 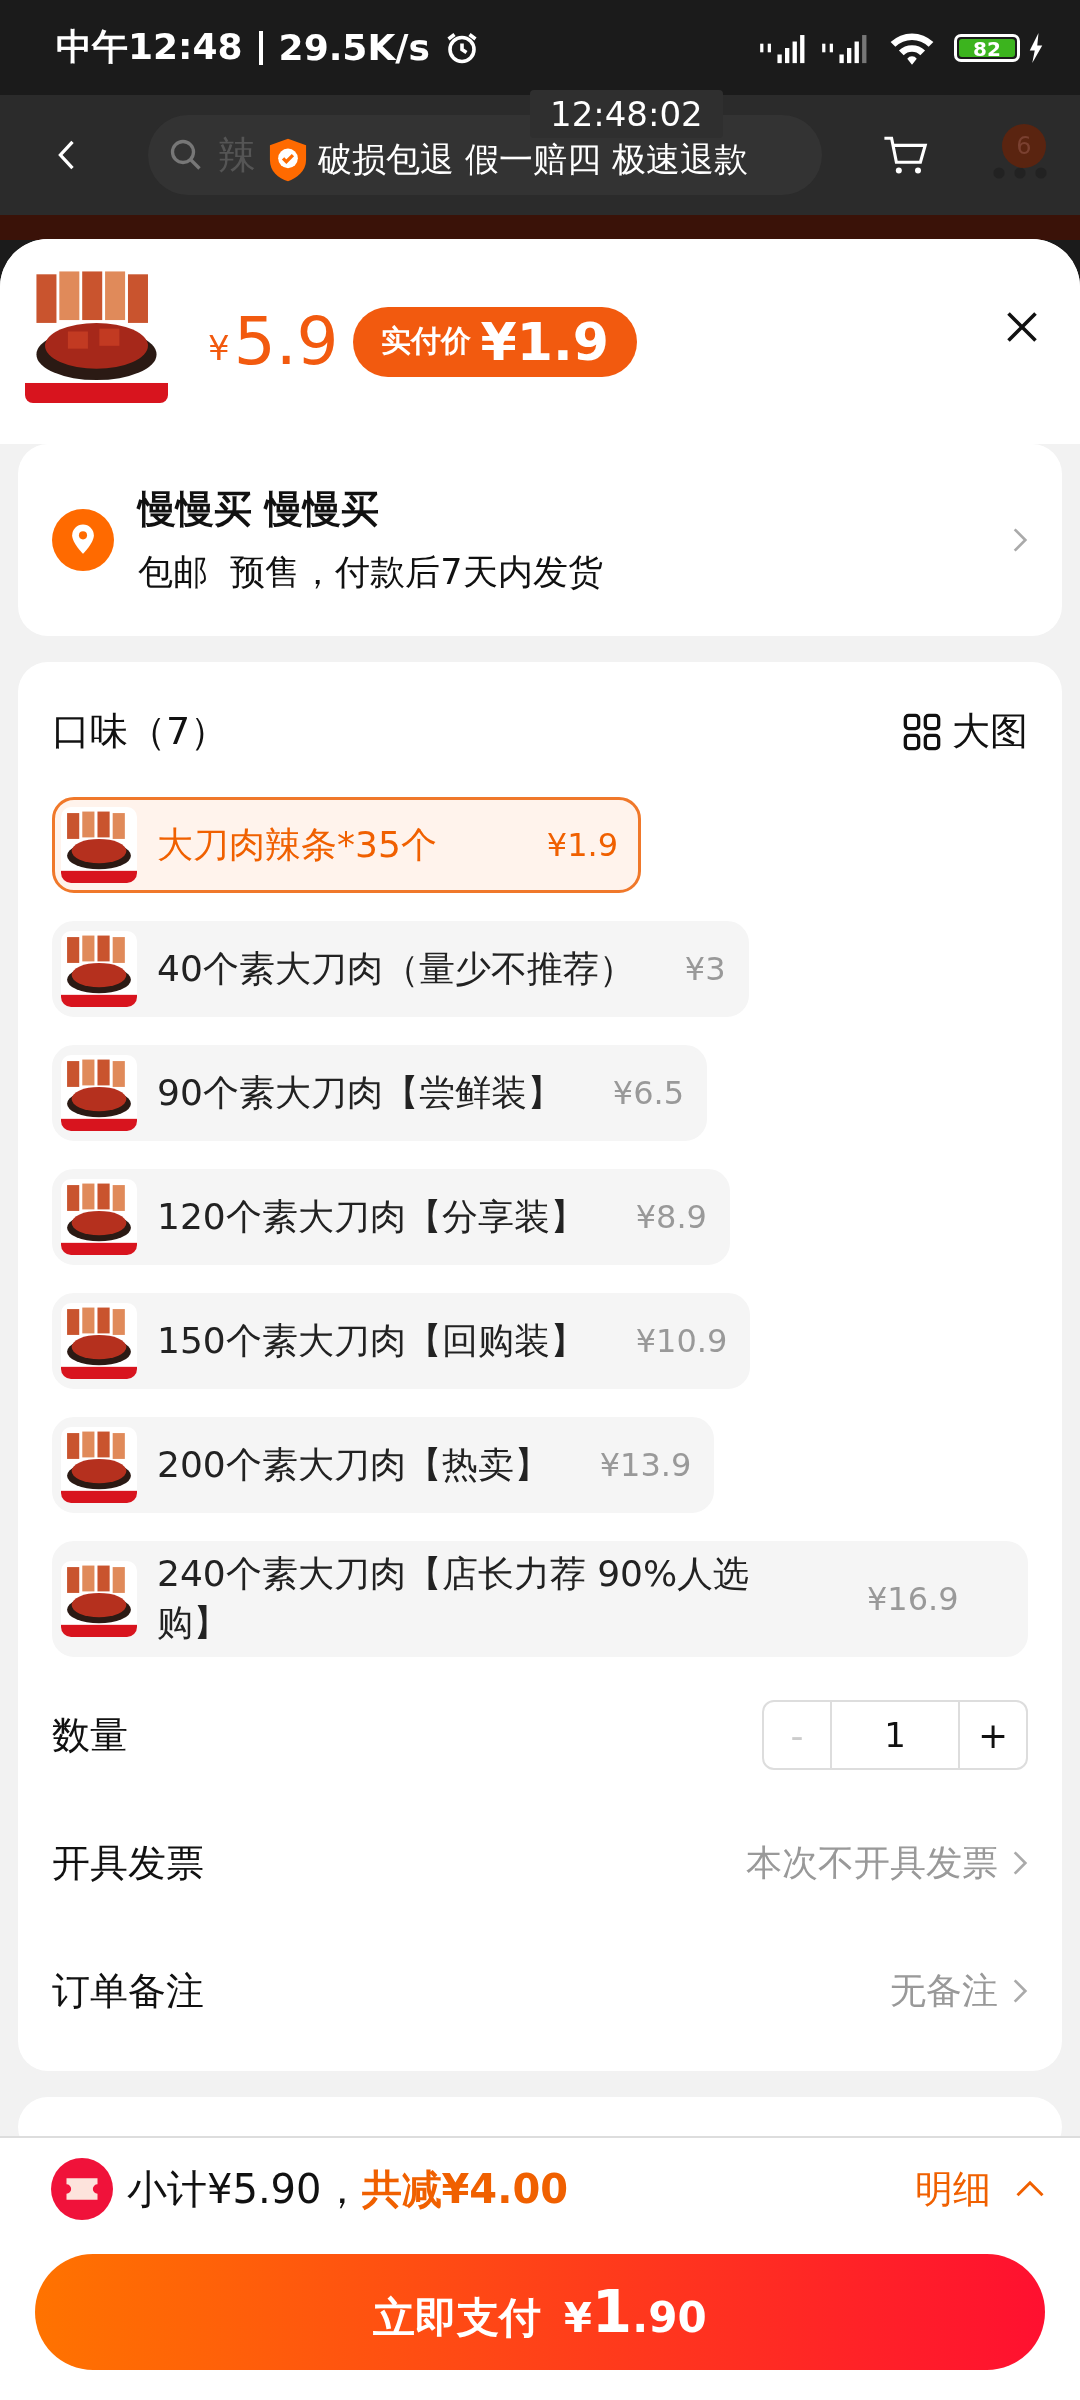 What do you see at coordinates (219, 347) in the screenshot?
I see `price-currency: ¥` at bounding box center [219, 347].